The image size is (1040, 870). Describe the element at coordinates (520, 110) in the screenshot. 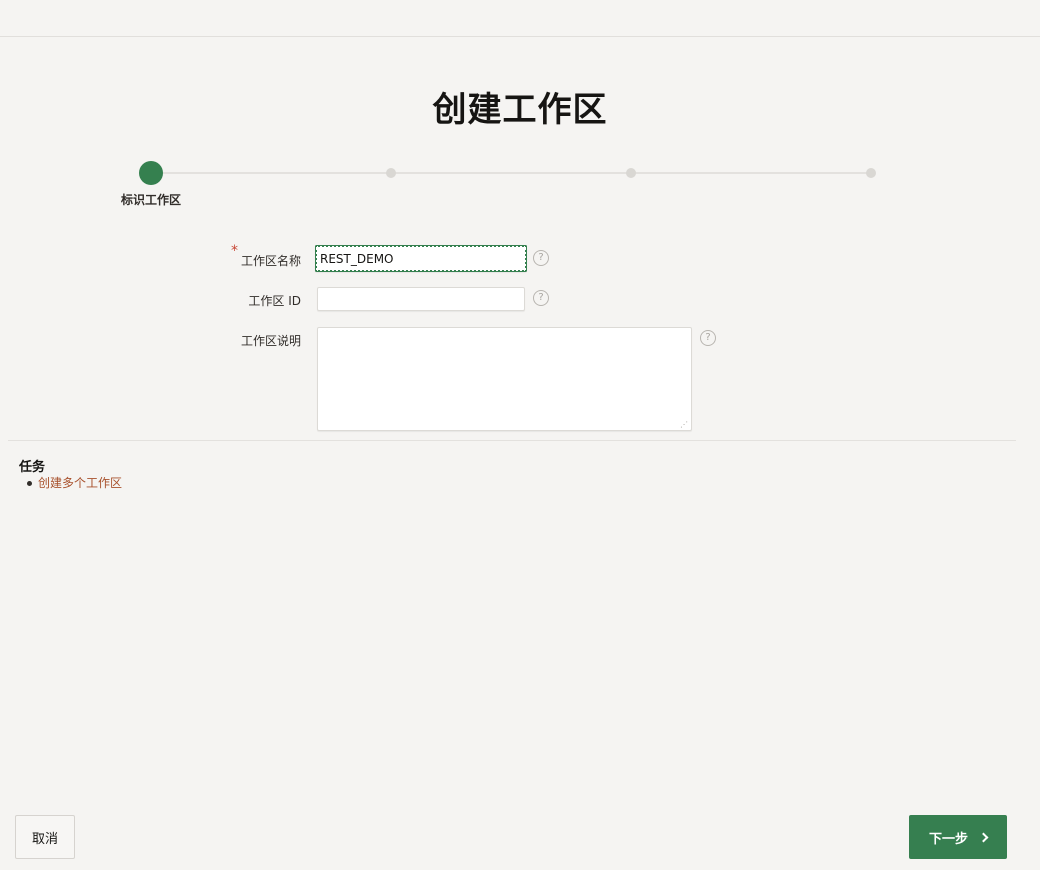

I see `page-title: 创建工作区` at that location.